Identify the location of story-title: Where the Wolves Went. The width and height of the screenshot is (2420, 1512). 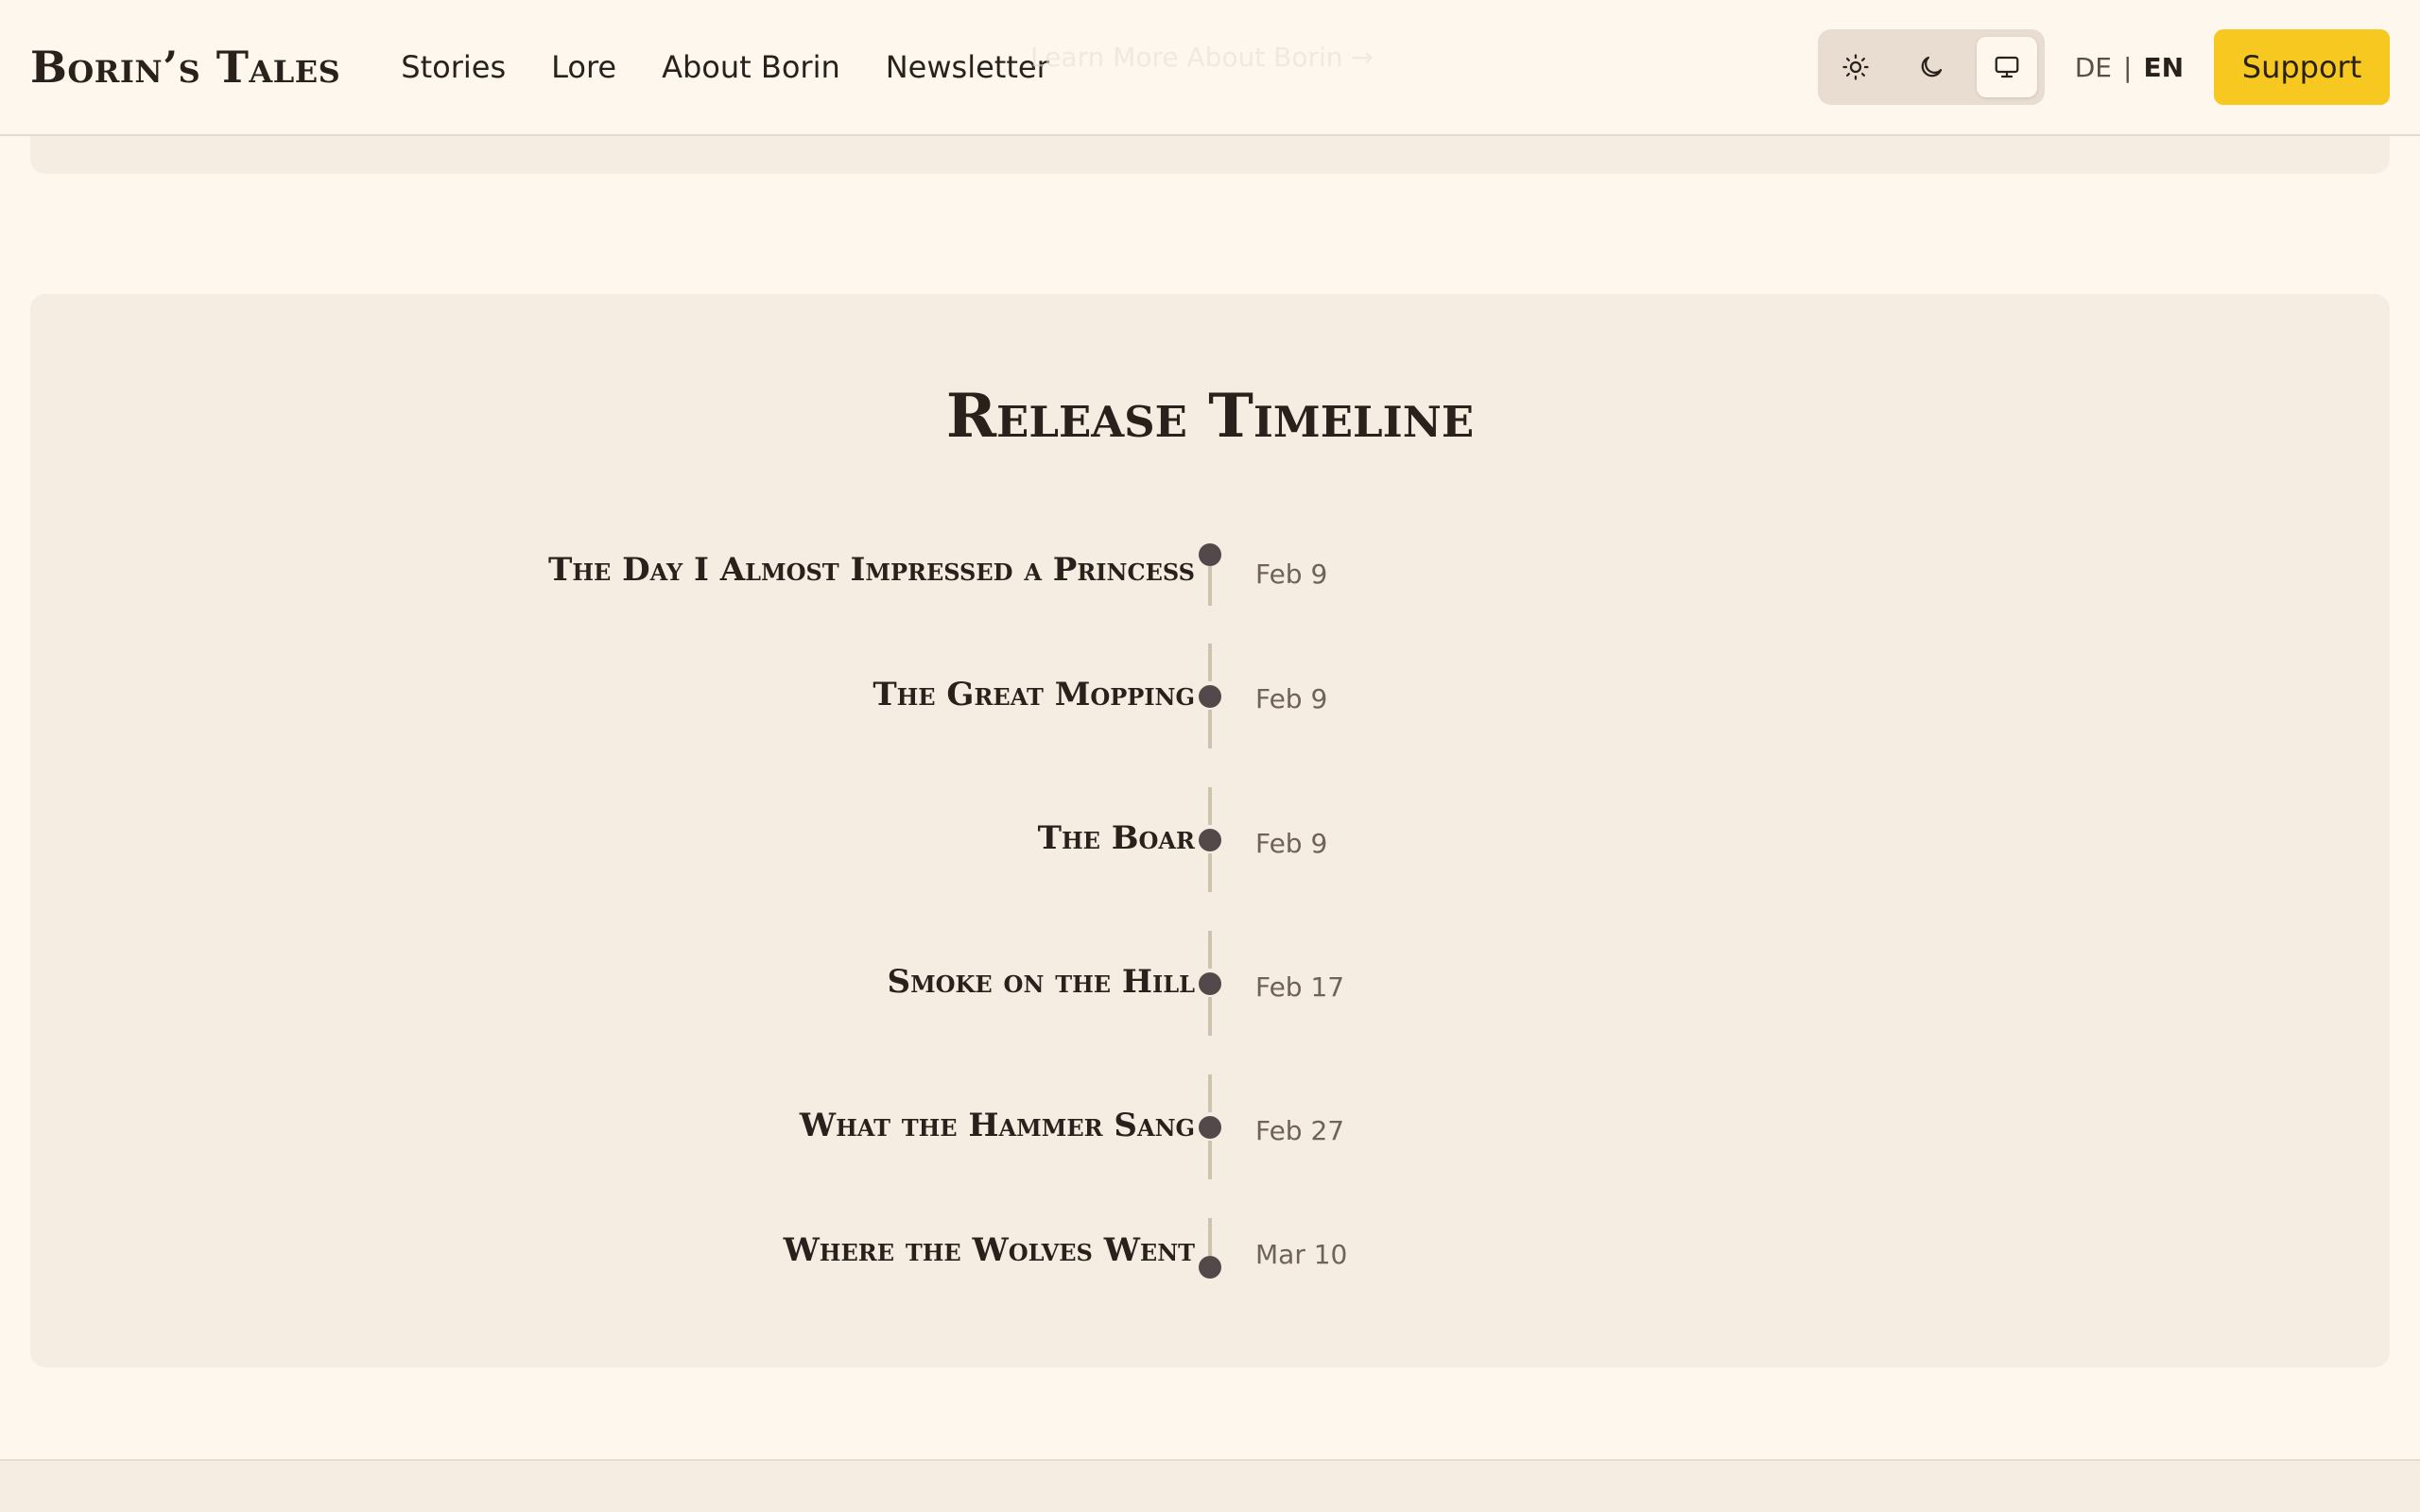
(990, 1250).